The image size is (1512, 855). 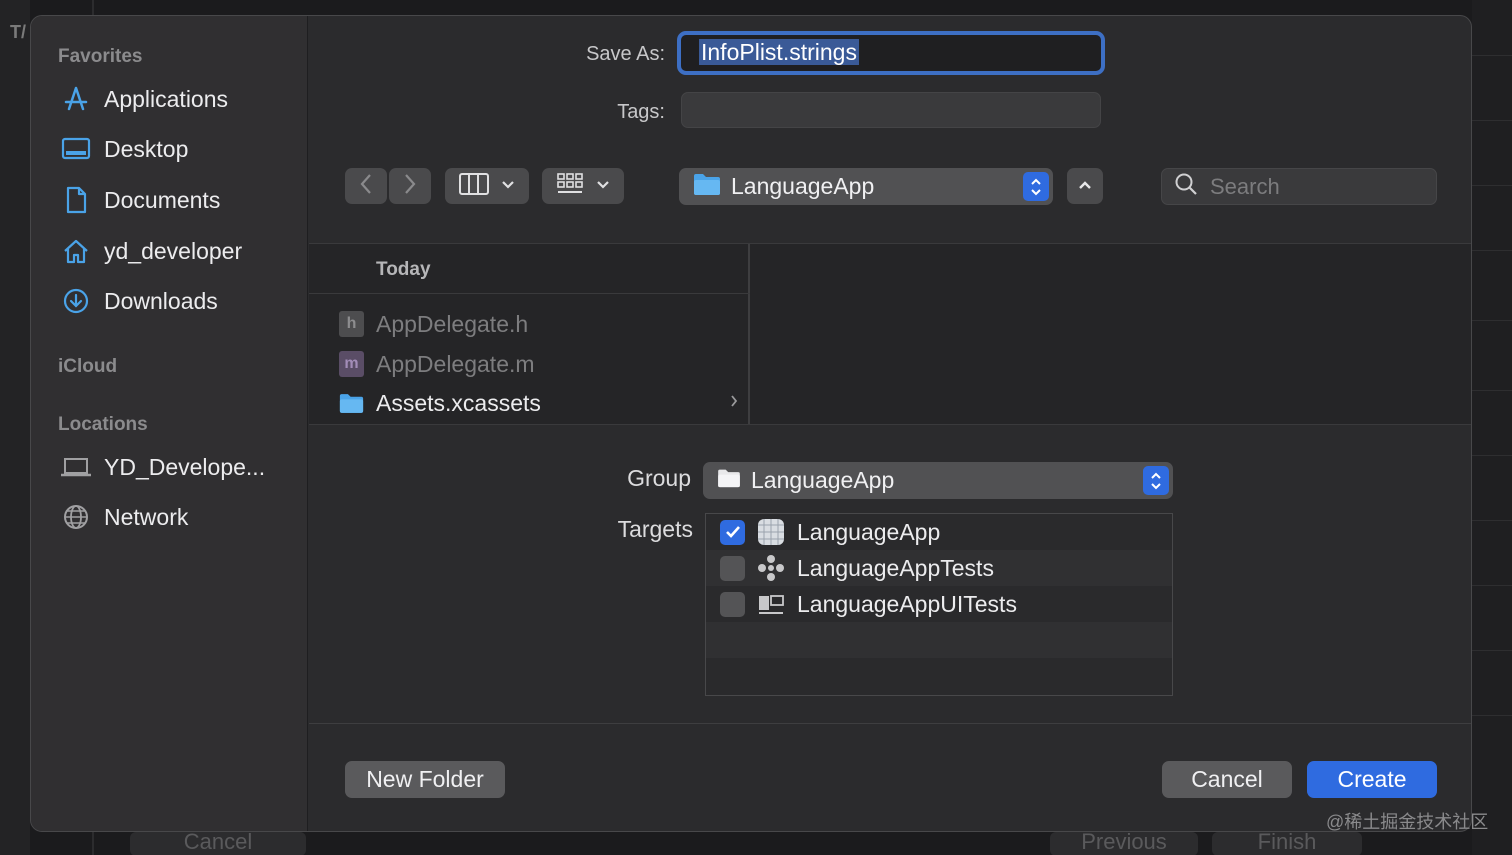 I want to click on list-item: h AppDelegate.h, so click(x=539, y=324).